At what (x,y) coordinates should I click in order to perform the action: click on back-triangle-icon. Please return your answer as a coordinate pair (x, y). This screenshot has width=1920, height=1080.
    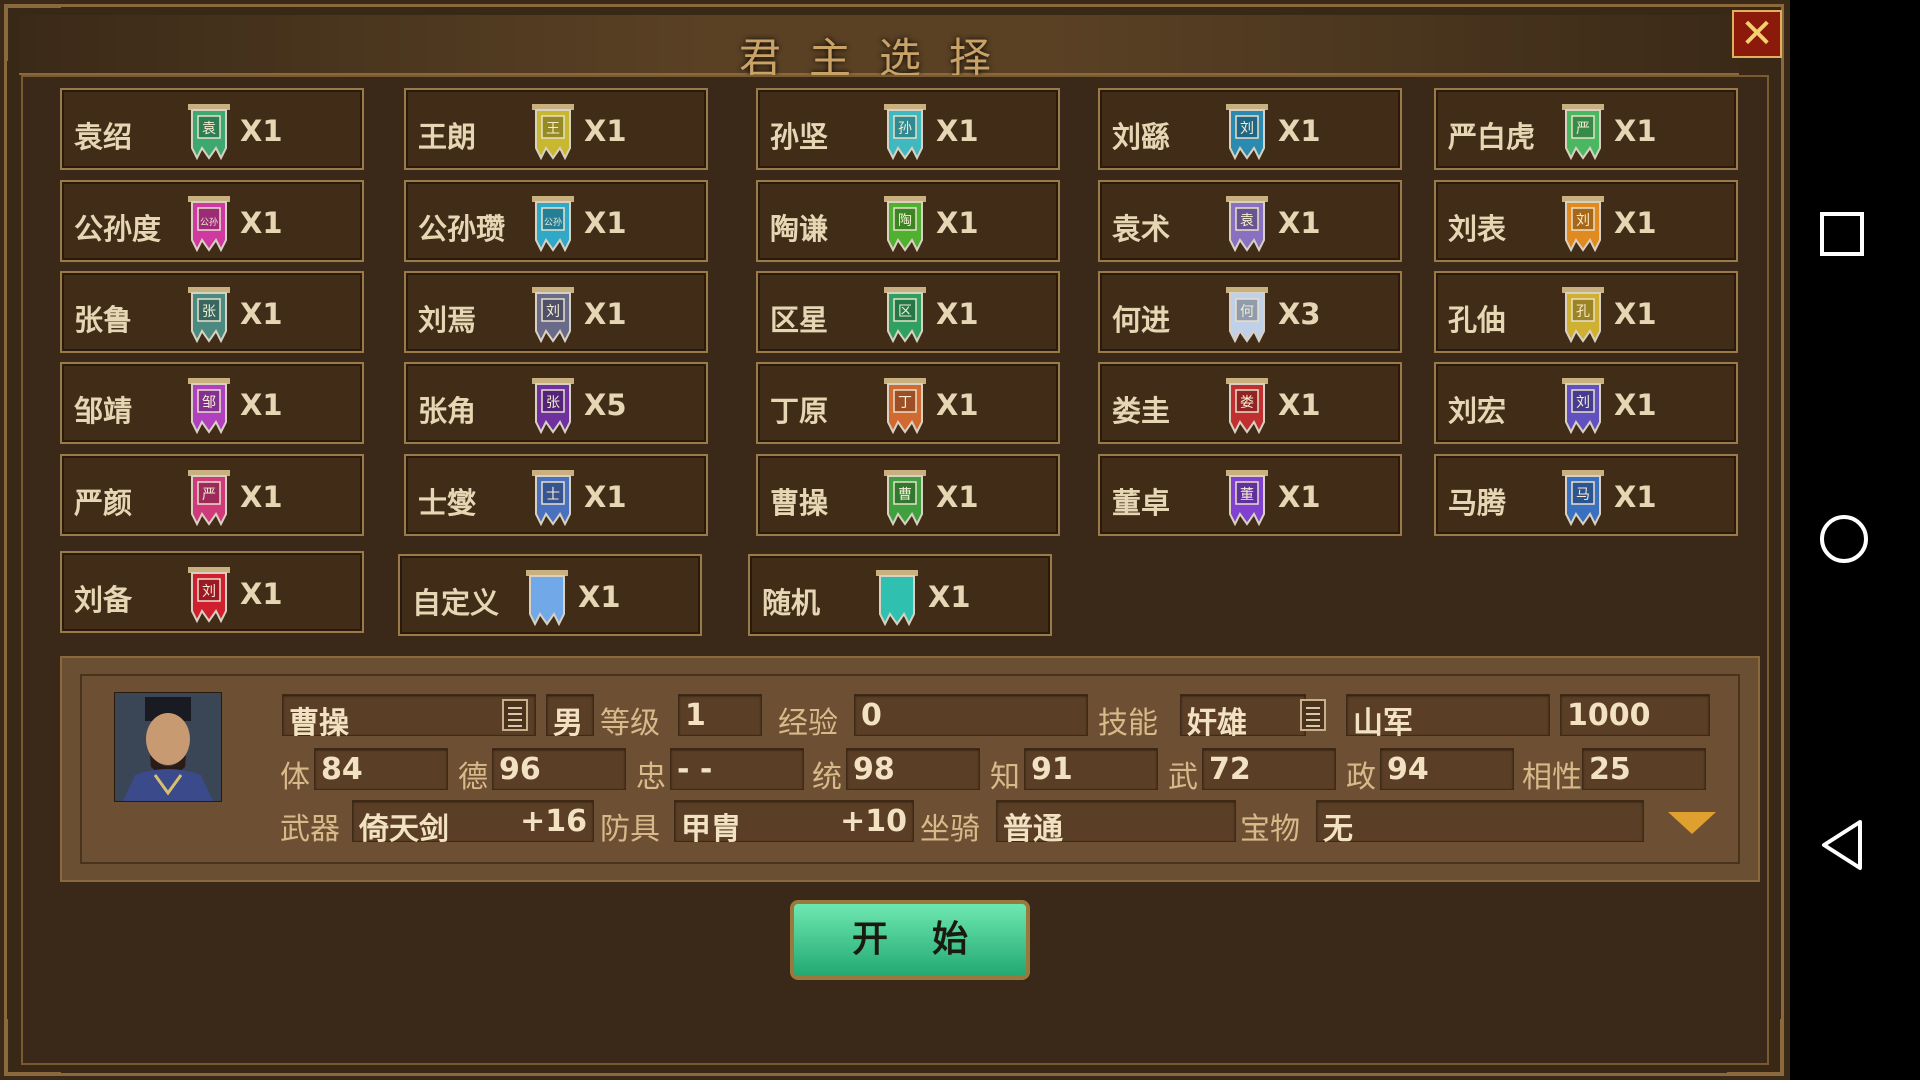
    Looking at the image, I should click on (1843, 845).